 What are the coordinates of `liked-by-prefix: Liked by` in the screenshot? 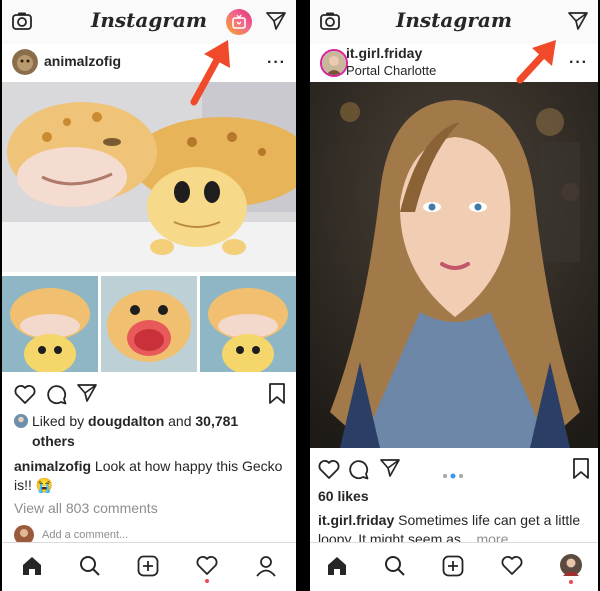 It's located at (58, 421).